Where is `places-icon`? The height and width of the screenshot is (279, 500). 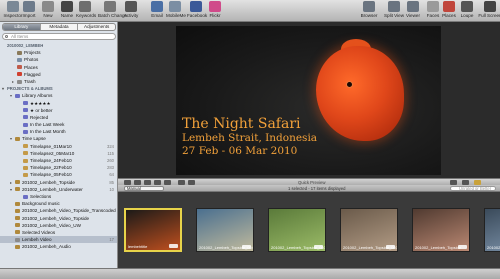 places-icon is located at coordinates (449, 6).